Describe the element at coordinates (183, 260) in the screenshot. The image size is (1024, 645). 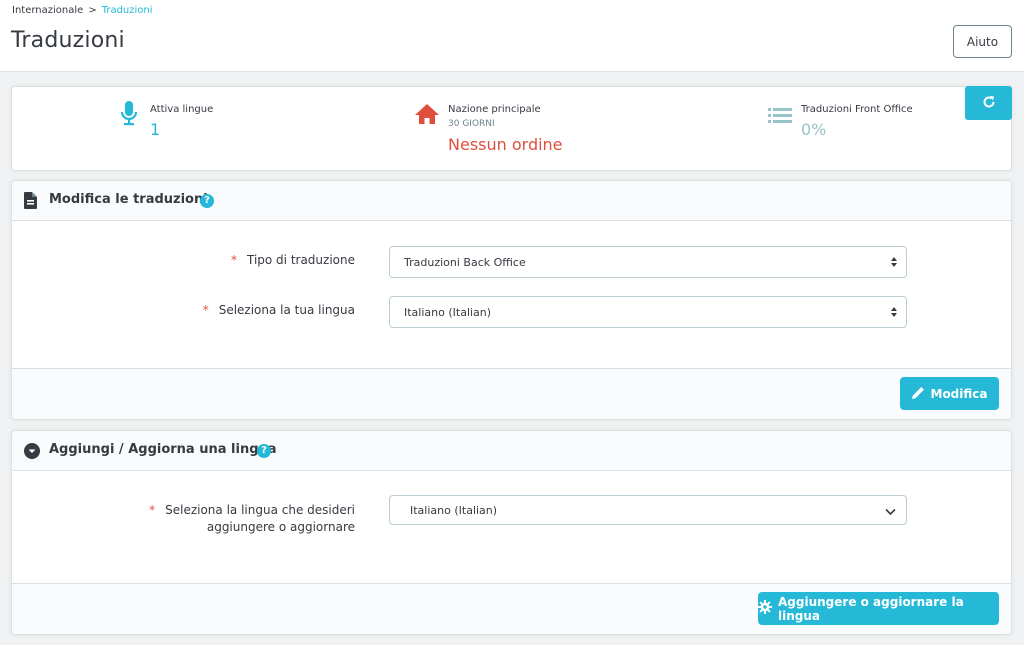
I see `translation-type-label: * Tipo di traduzione` at that location.